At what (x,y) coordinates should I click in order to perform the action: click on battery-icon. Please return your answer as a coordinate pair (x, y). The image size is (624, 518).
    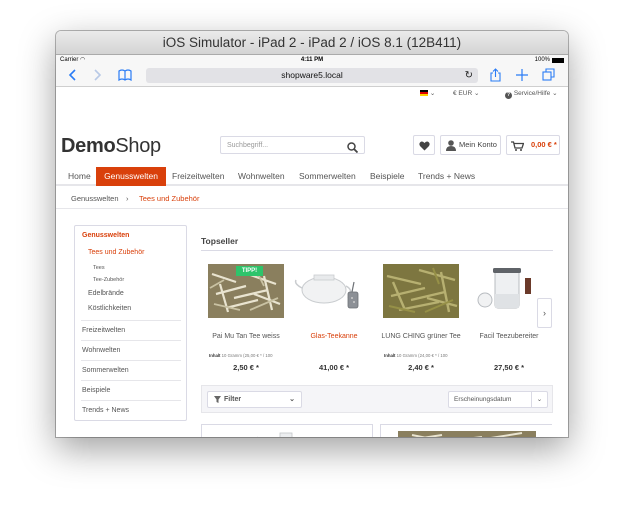
    Looking at the image, I should click on (558, 60).